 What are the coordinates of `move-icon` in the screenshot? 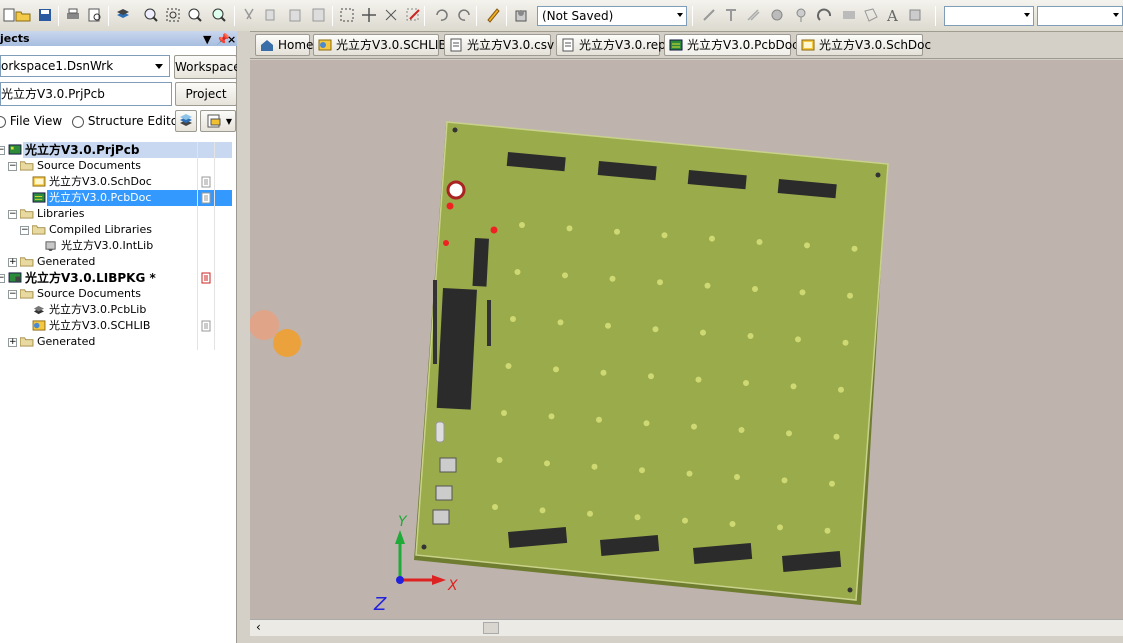 It's located at (369, 15).